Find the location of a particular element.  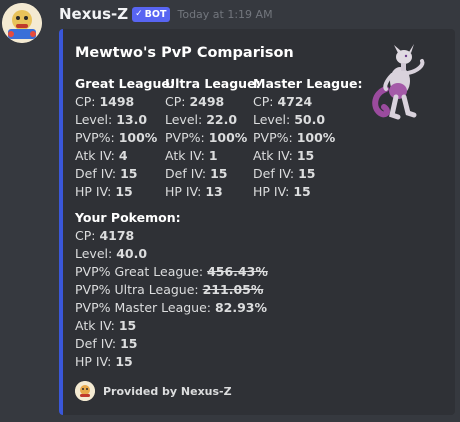

bot-tag: ✓ BOT is located at coordinates (151, 14).